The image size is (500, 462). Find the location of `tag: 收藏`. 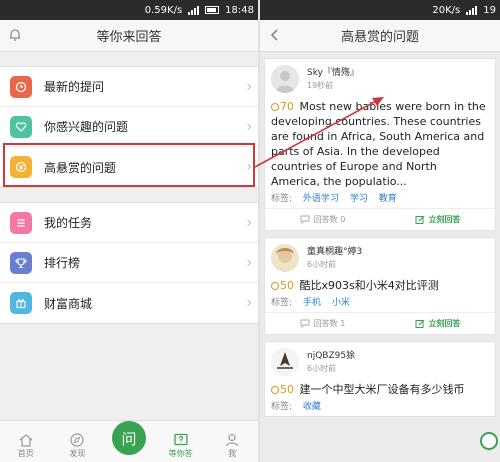

tag: 收藏 is located at coordinates (312, 407).